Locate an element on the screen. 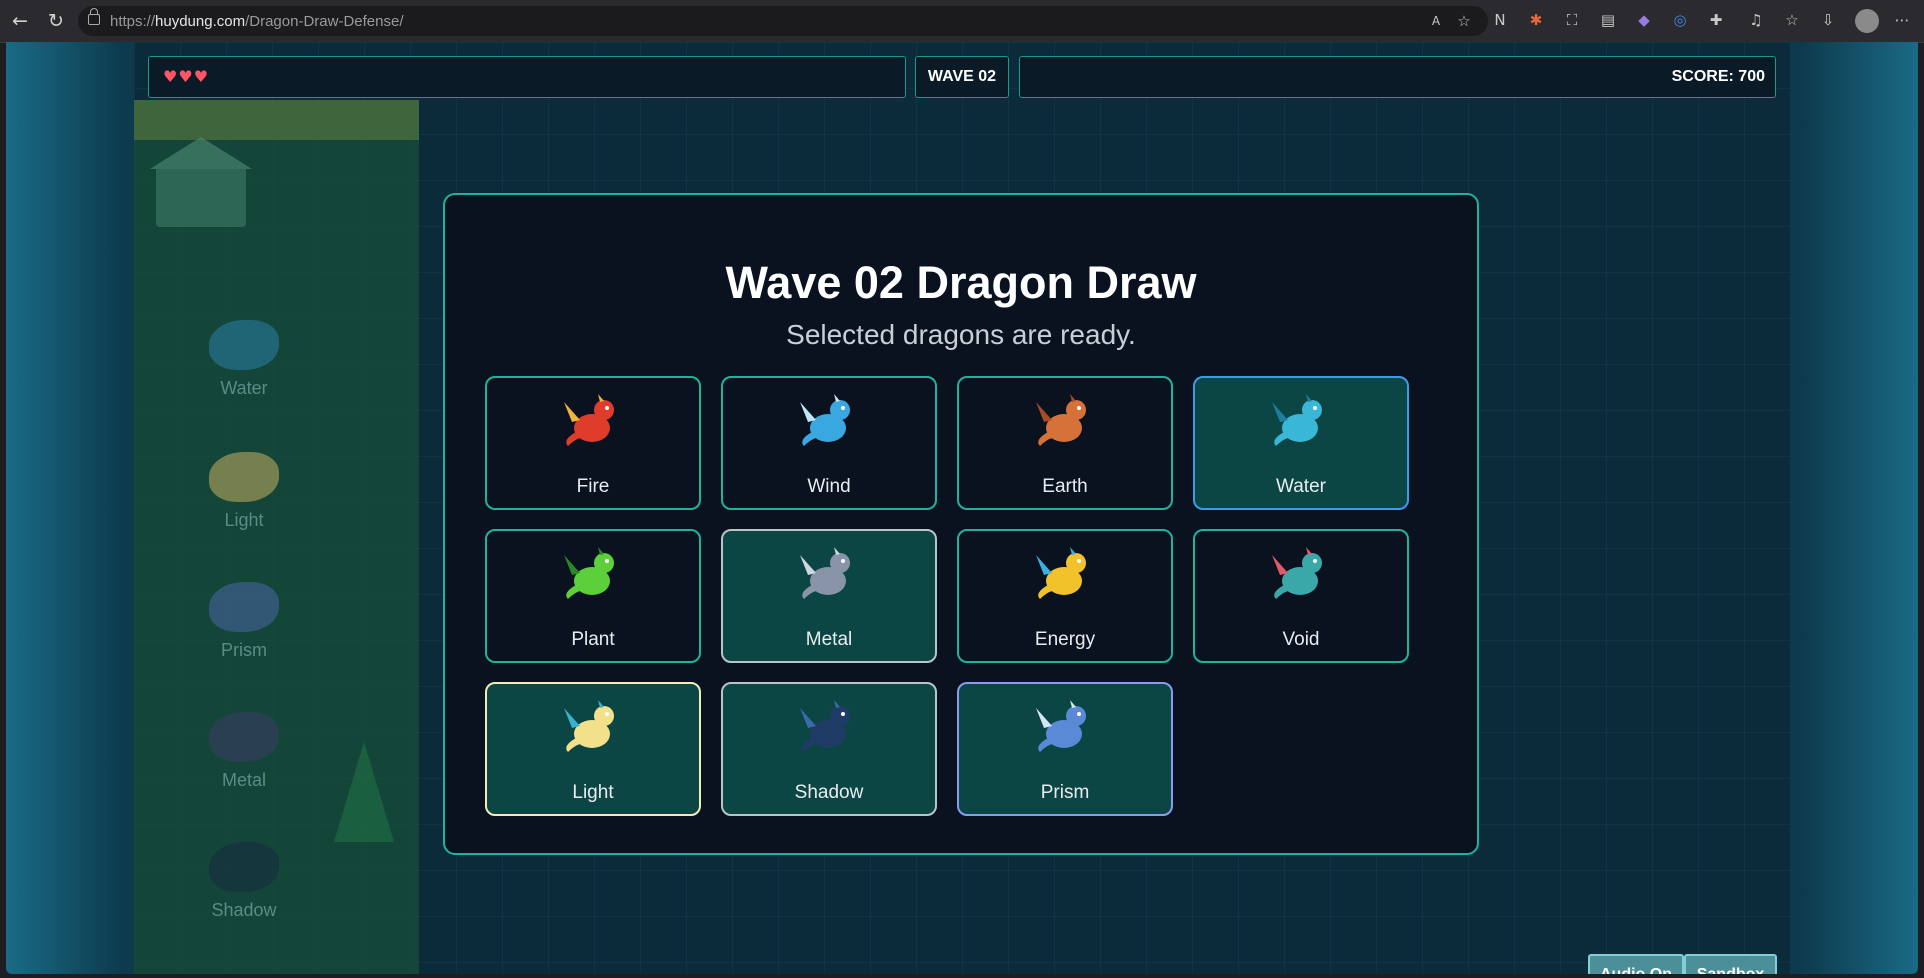  tree-icon is located at coordinates (364, 792).